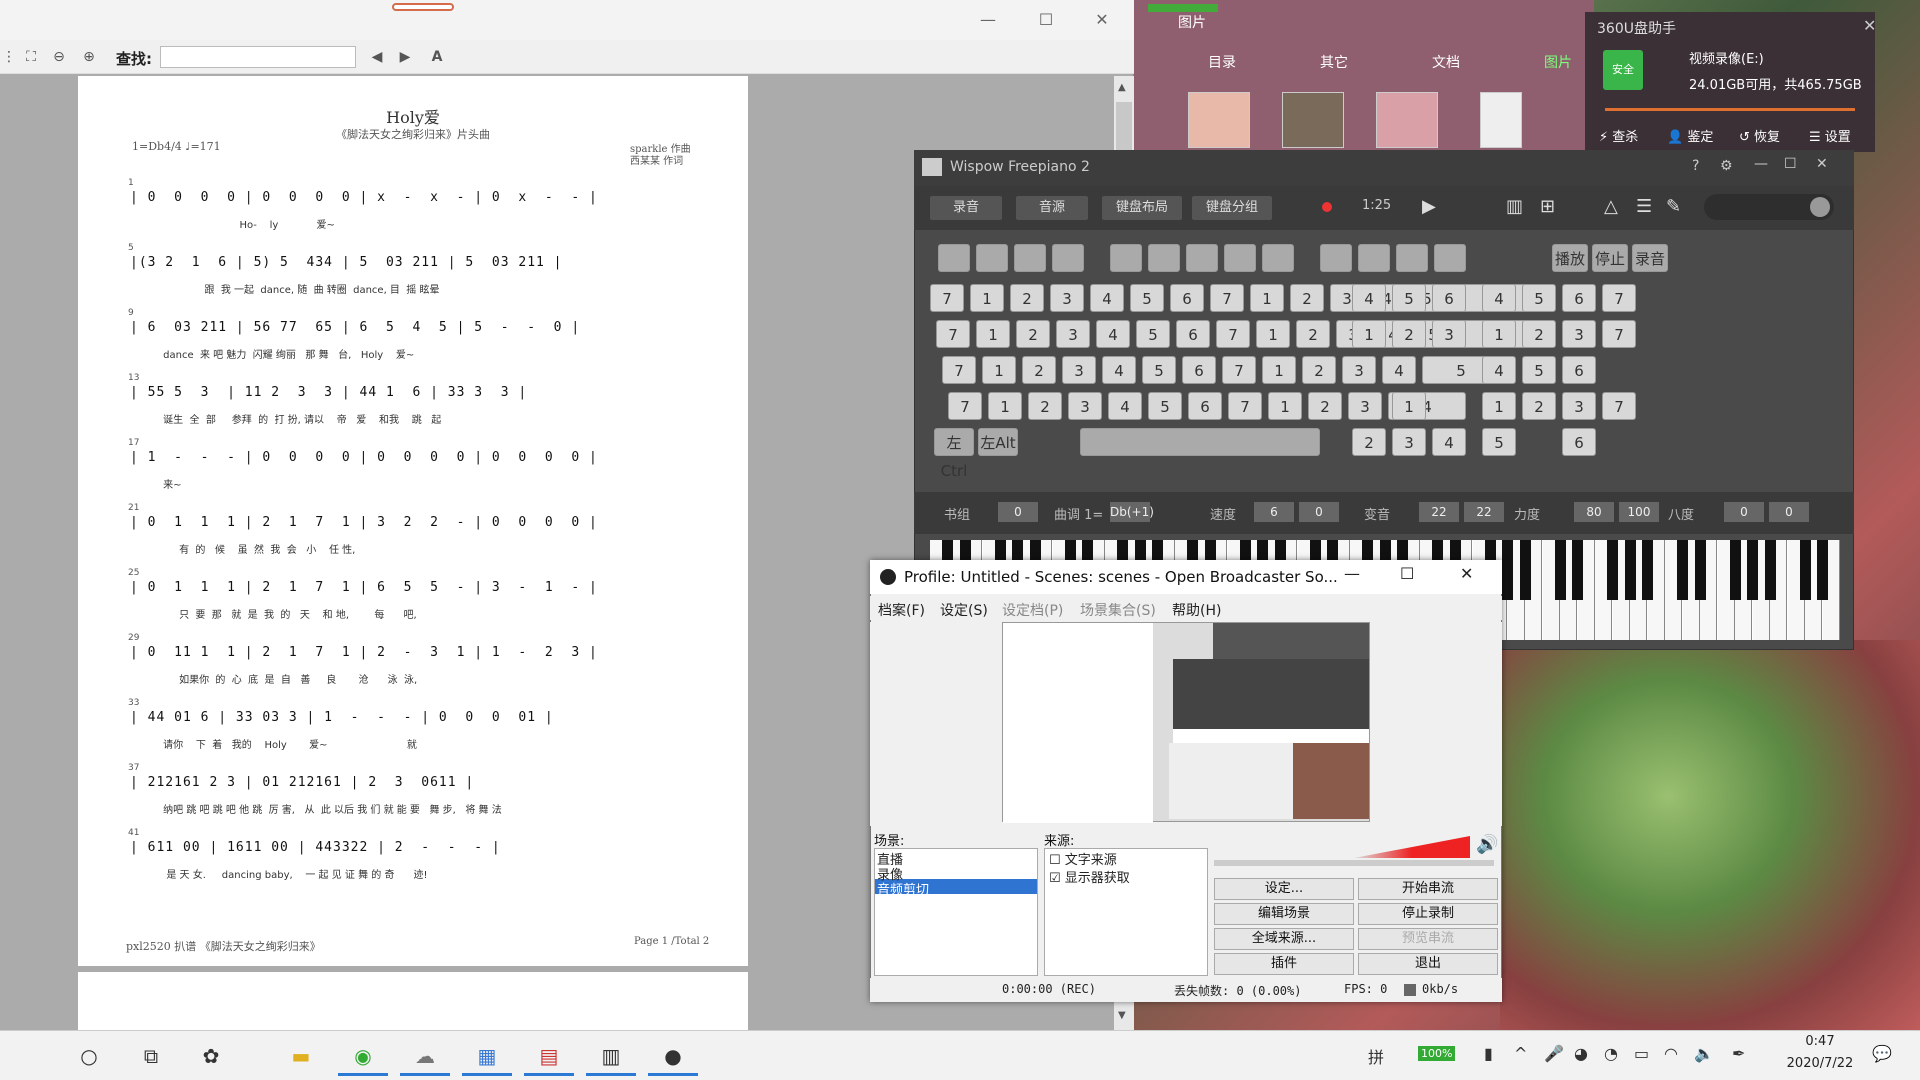  I want to click on scan-button: ⚡ 查杀, so click(1618, 135).